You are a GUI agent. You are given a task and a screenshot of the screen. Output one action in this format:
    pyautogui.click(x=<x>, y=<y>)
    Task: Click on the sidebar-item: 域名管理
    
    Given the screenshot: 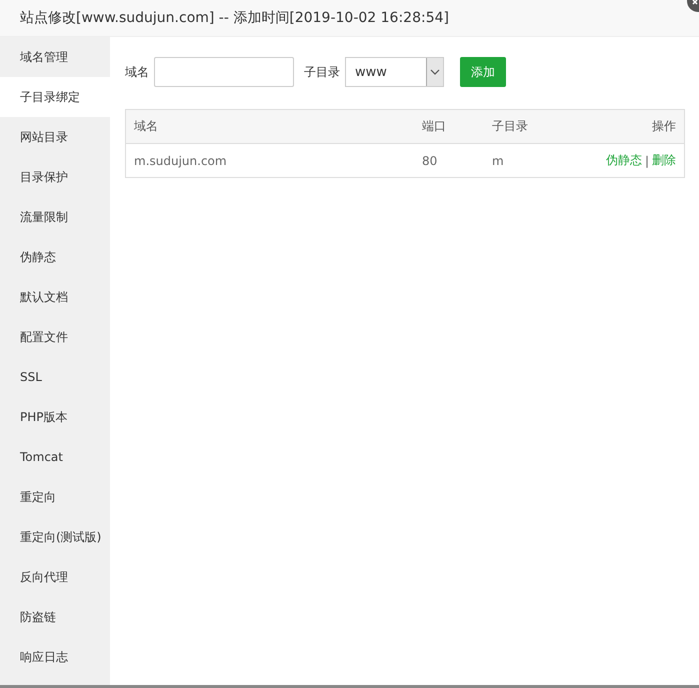 What is the action you would take?
    pyautogui.click(x=55, y=57)
    